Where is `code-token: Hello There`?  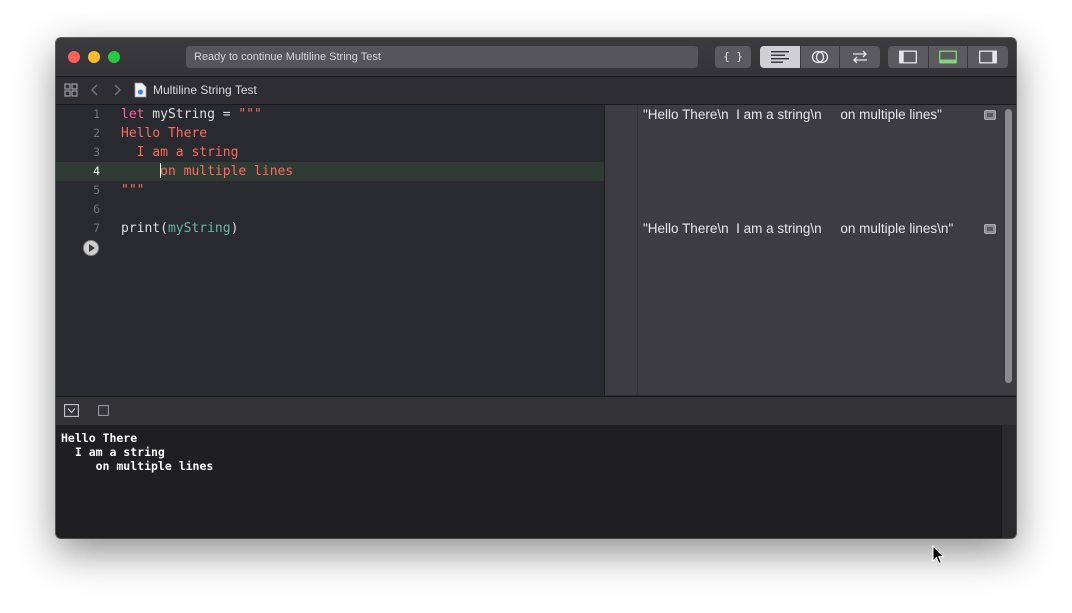
code-token: Hello There is located at coordinates (164, 133).